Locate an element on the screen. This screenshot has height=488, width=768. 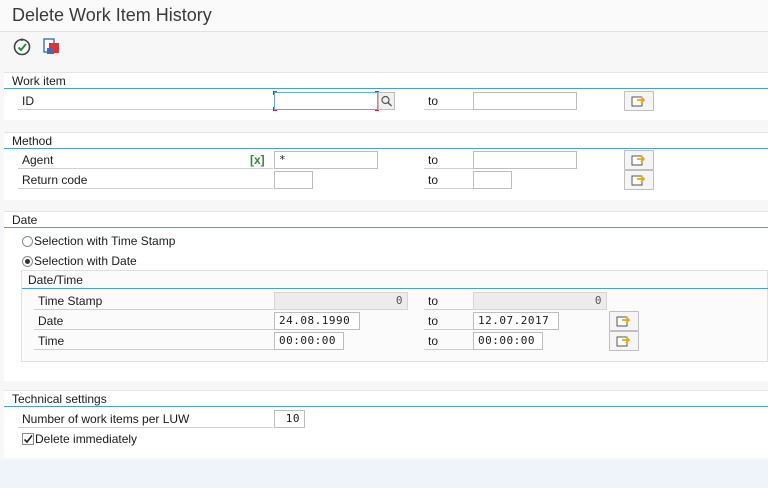
delete-immediately-checkbox is located at coordinates (28, 439).